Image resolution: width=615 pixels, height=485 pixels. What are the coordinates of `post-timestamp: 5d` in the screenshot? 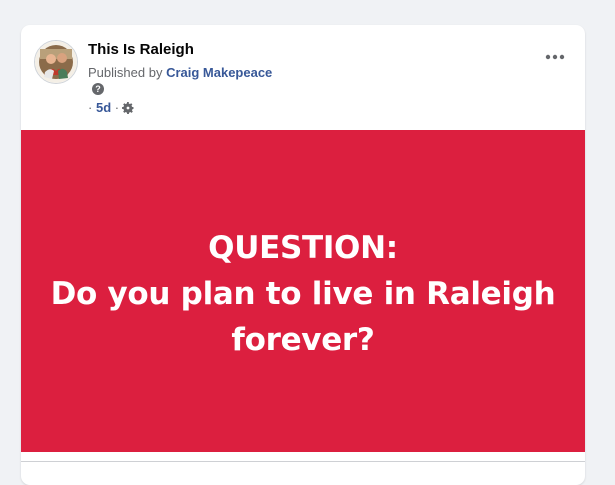 It's located at (103, 107).